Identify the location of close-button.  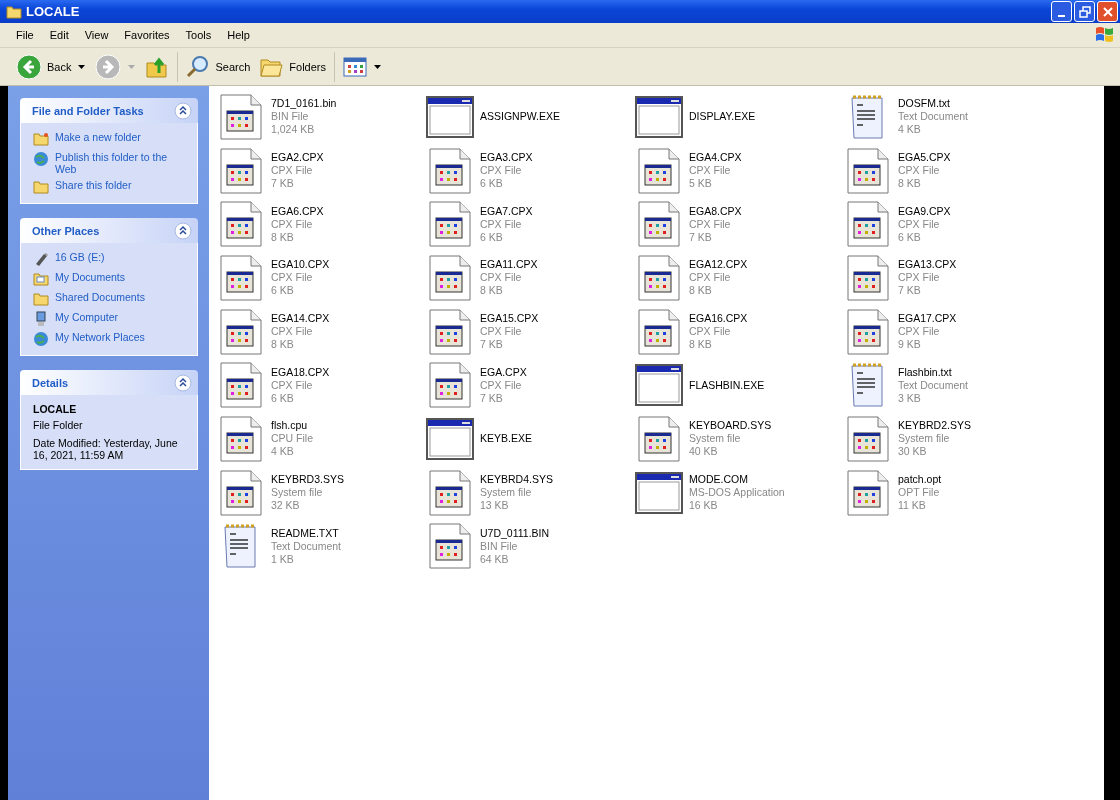
(1107, 11).